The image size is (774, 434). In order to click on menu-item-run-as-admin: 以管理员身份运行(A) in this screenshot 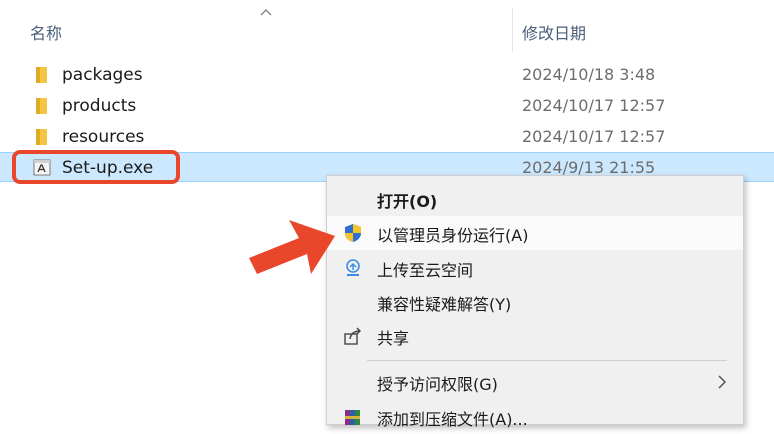, I will do `click(535, 233)`.